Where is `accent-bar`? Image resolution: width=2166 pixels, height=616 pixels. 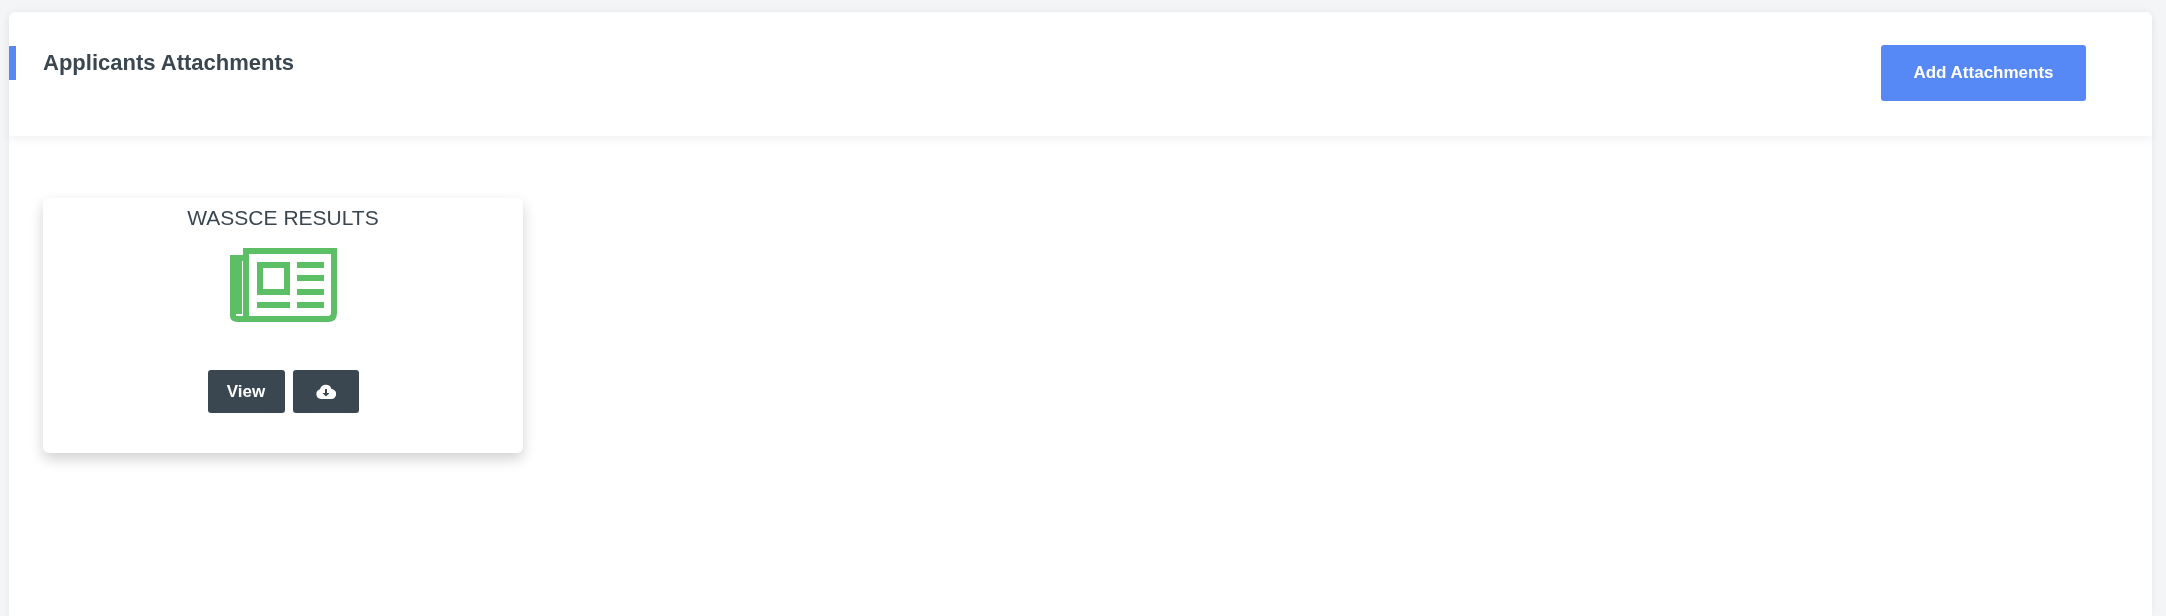
accent-bar is located at coordinates (12, 63).